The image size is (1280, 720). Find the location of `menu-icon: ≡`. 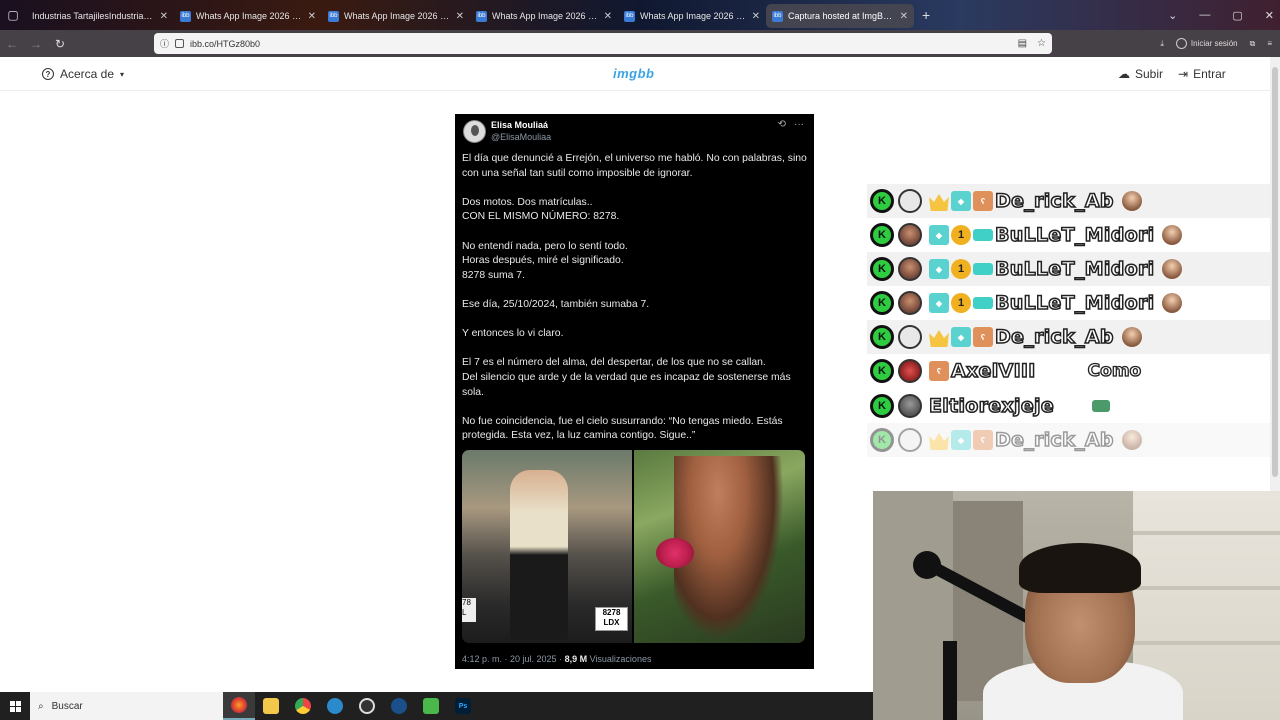

menu-icon: ≡ is located at coordinates (1269, 43).